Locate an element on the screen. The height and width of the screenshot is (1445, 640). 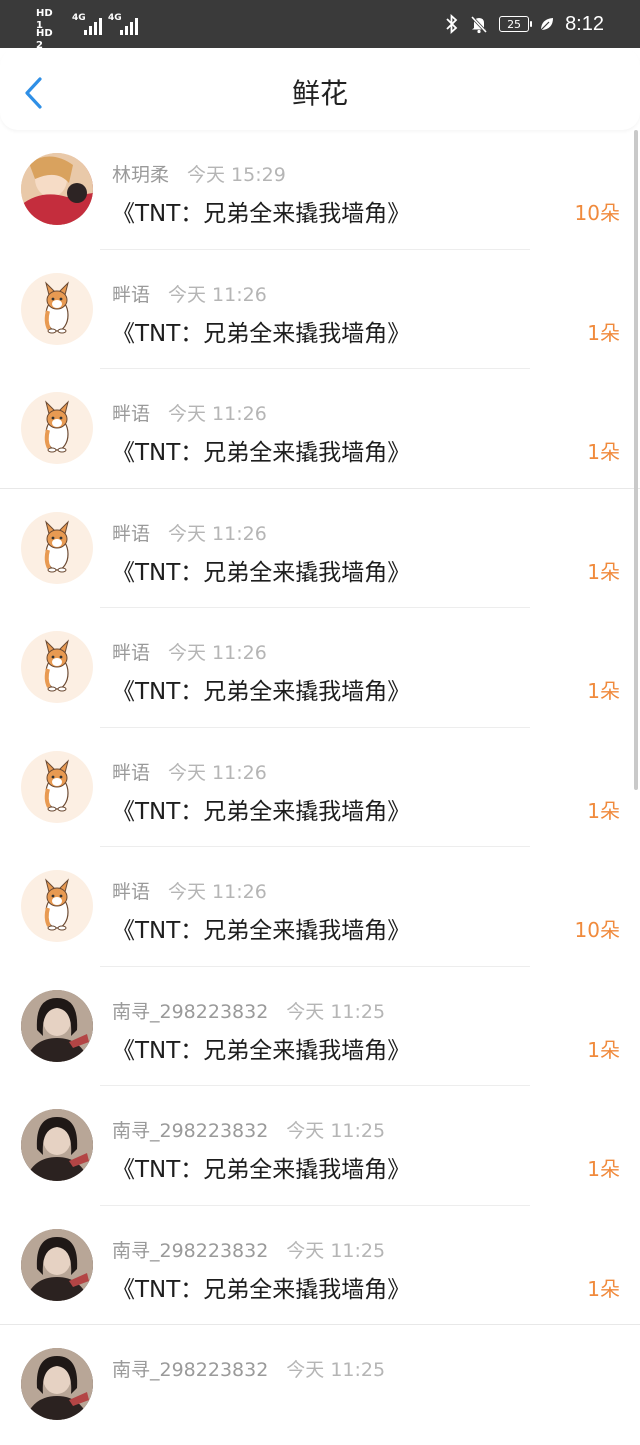
user-name: 林玥柔 is located at coordinates (140, 175).